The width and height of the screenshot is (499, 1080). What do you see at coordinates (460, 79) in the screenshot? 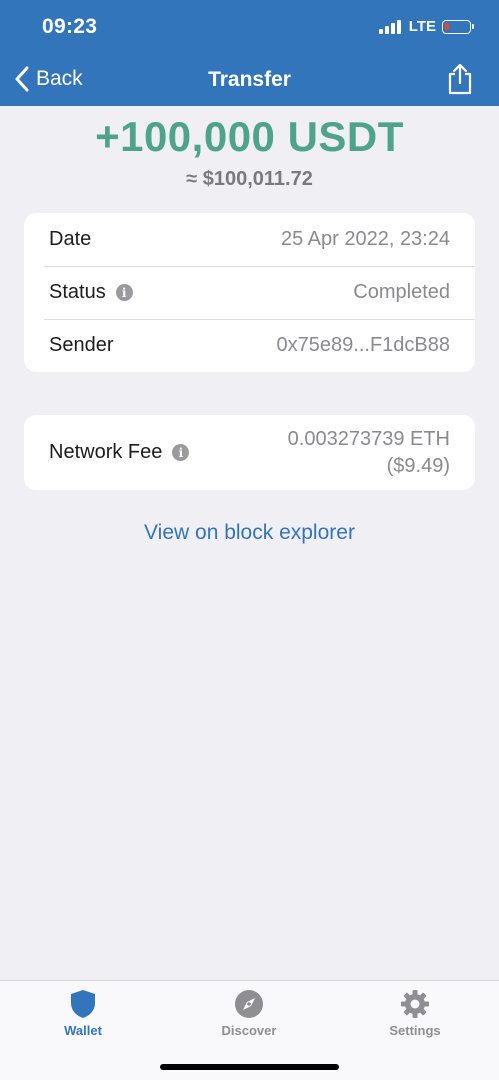
I see `share-icon` at bounding box center [460, 79].